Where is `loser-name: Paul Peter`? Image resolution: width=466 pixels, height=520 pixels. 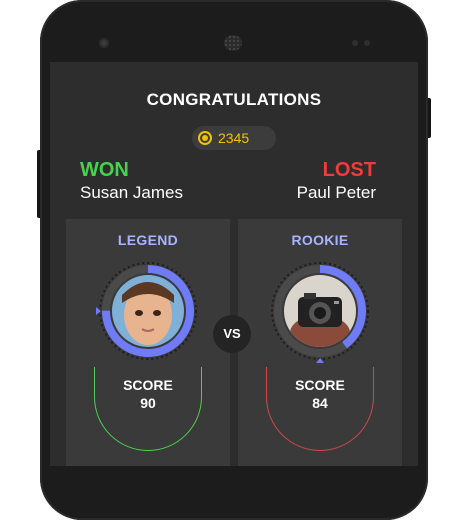 loser-name: Paul Peter is located at coordinates (336, 192).